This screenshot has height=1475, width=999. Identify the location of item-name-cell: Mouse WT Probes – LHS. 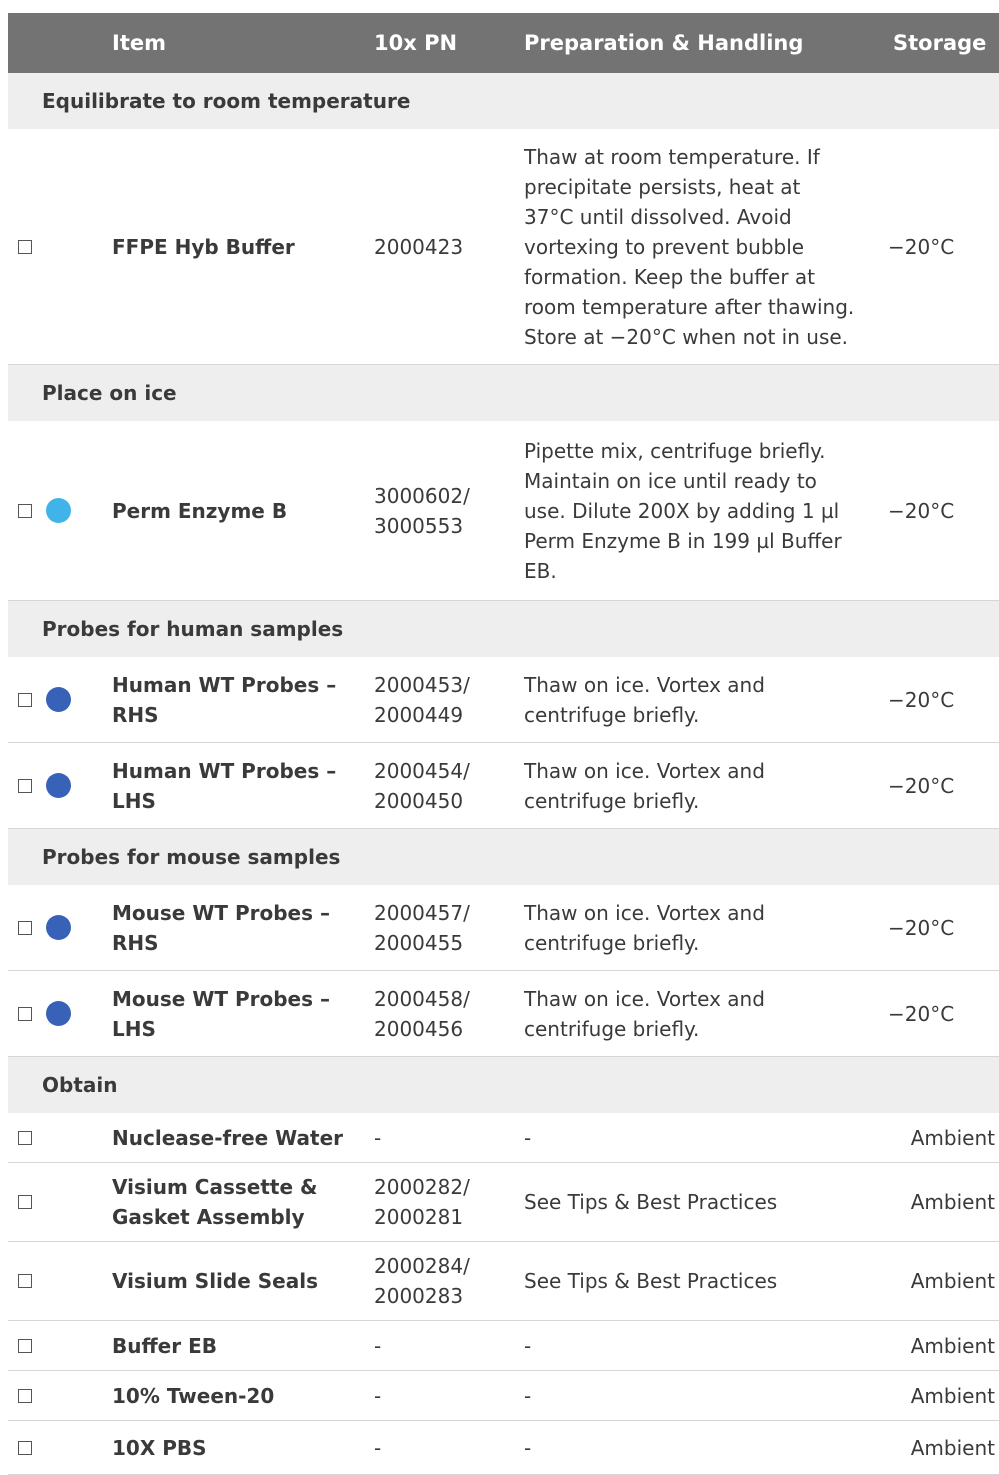
(237, 1013).